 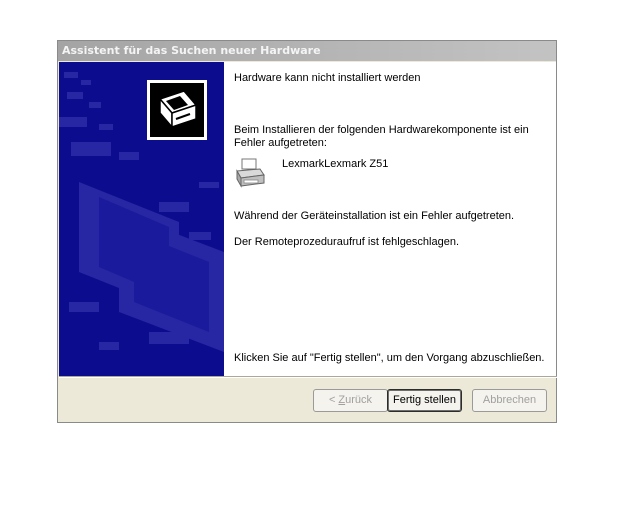 What do you see at coordinates (424, 400) in the screenshot?
I see `finish-button: Fertig stellen` at bounding box center [424, 400].